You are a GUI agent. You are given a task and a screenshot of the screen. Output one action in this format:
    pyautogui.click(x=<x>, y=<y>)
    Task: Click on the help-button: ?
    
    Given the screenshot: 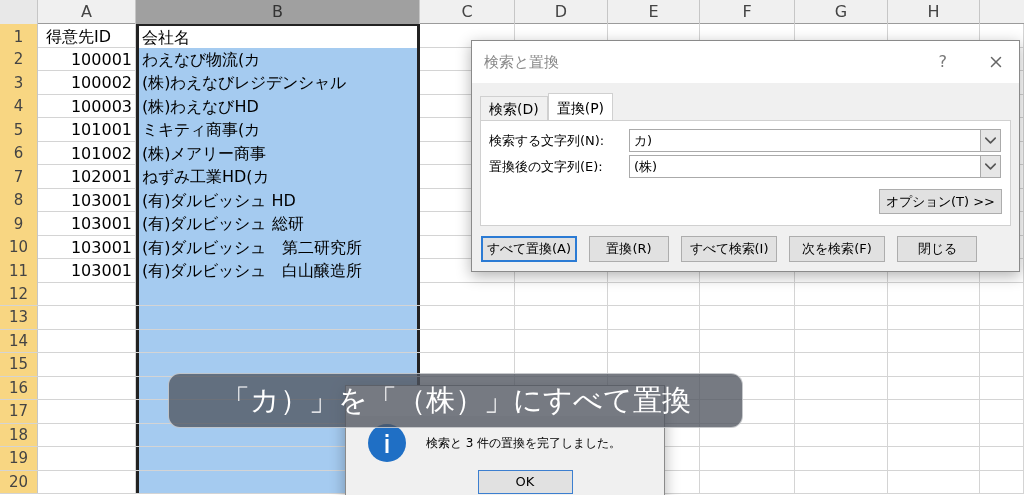 What is the action you would take?
    pyautogui.click(x=942, y=62)
    